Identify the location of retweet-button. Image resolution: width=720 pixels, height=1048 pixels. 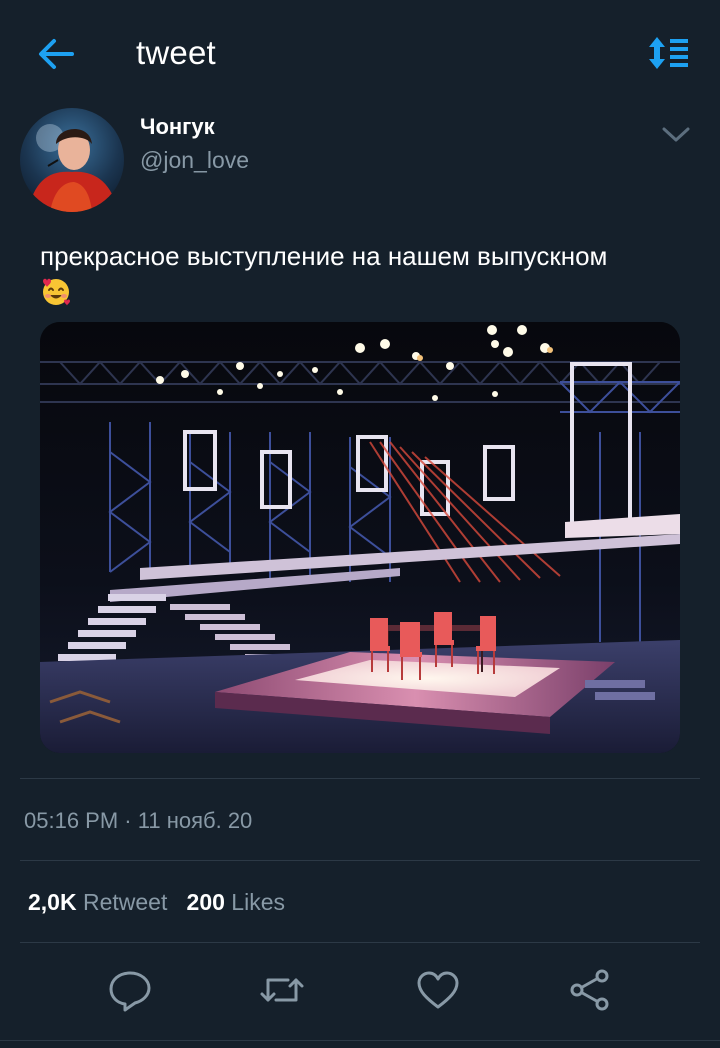
(282, 990).